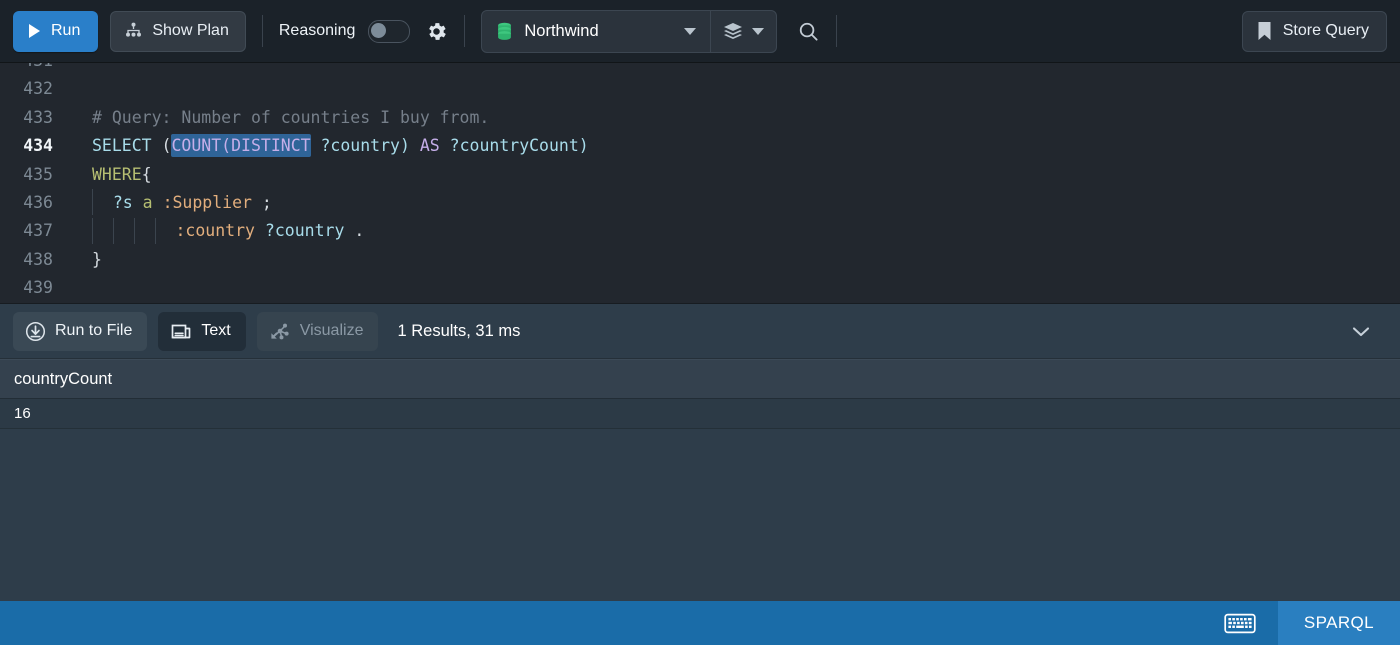 This screenshot has width=1400, height=645. Describe the element at coordinates (700, 379) in the screenshot. I see `results-table-header: countryCount` at that location.